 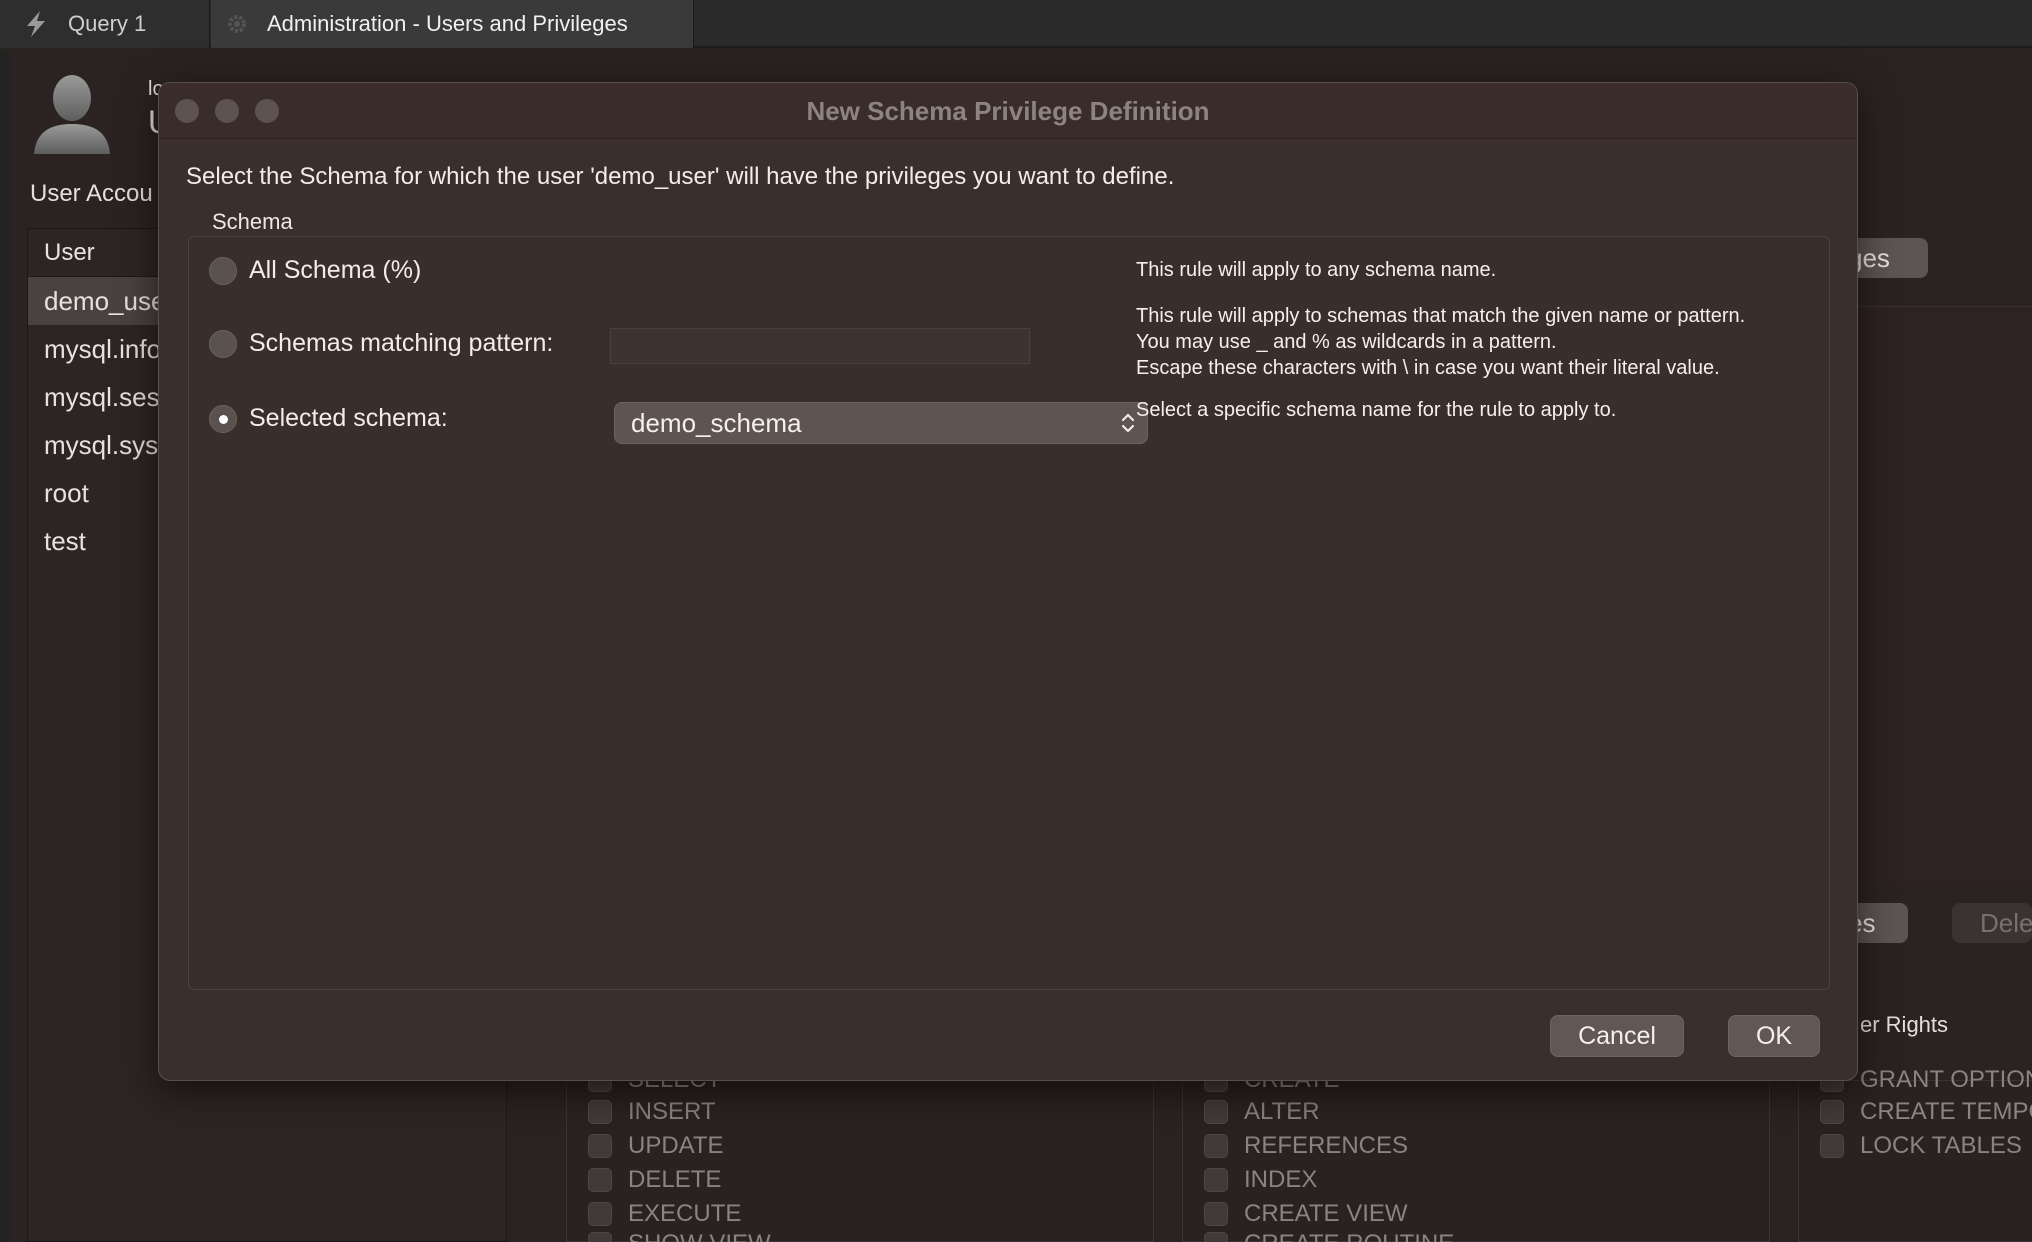 I want to click on up-down-chevron-icon, so click(x=1128, y=423).